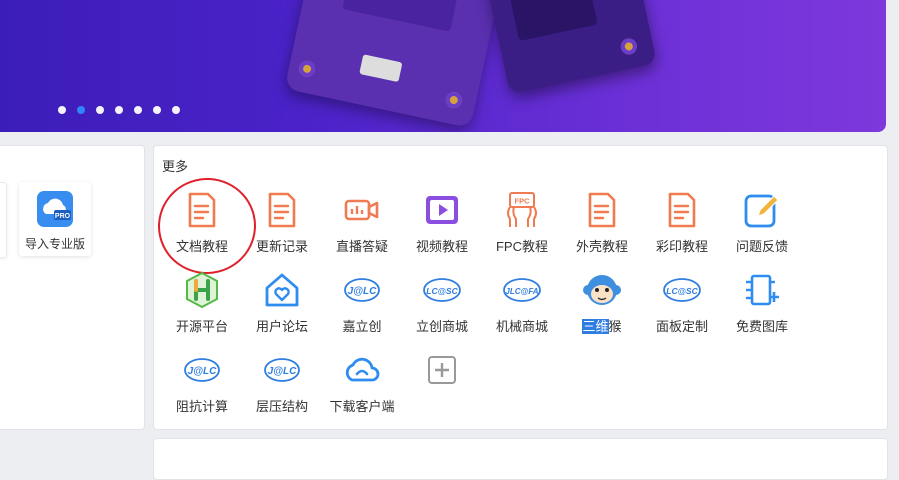 The height and width of the screenshot is (480, 899). I want to click on item-label: 直播答疑, so click(361, 246).